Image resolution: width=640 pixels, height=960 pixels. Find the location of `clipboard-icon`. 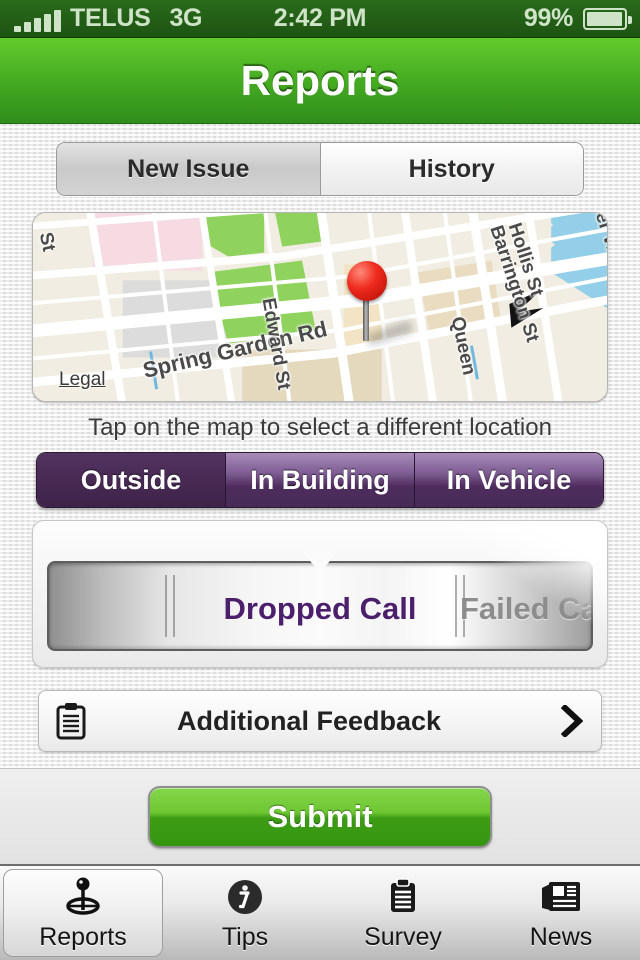

clipboard-icon is located at coordinates (403, 897).